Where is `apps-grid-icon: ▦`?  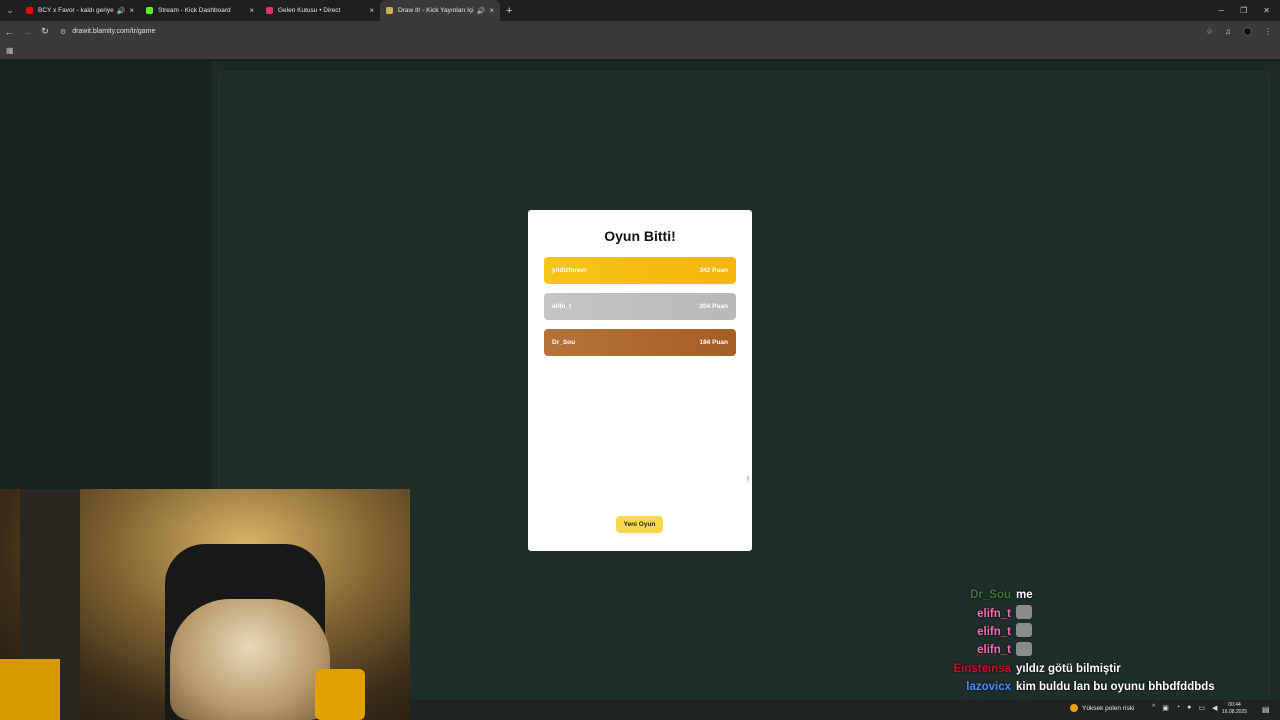 apps-grid-icon: ▦ is located at coordinates (10, 50).